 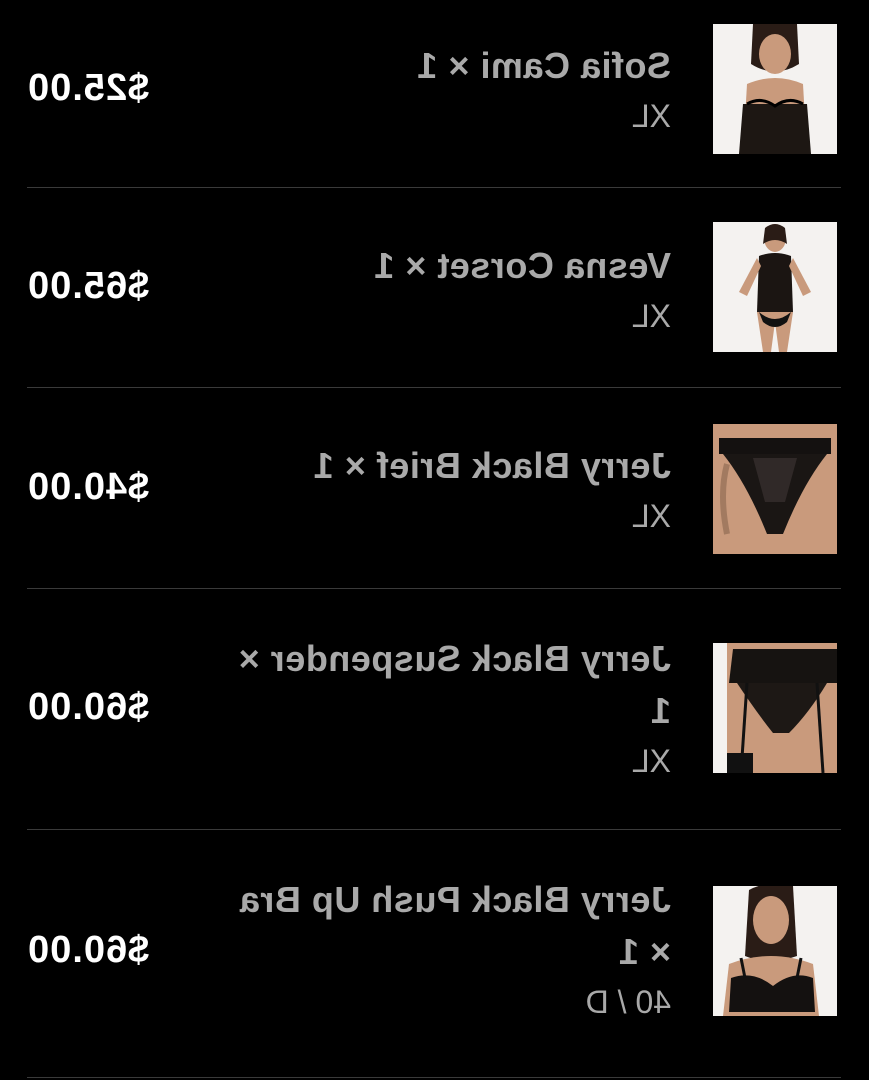 What do you see at coordinates (88, 88) in the screenshot?
I see `product-price: $25.00` at bounding box center [88, 88].